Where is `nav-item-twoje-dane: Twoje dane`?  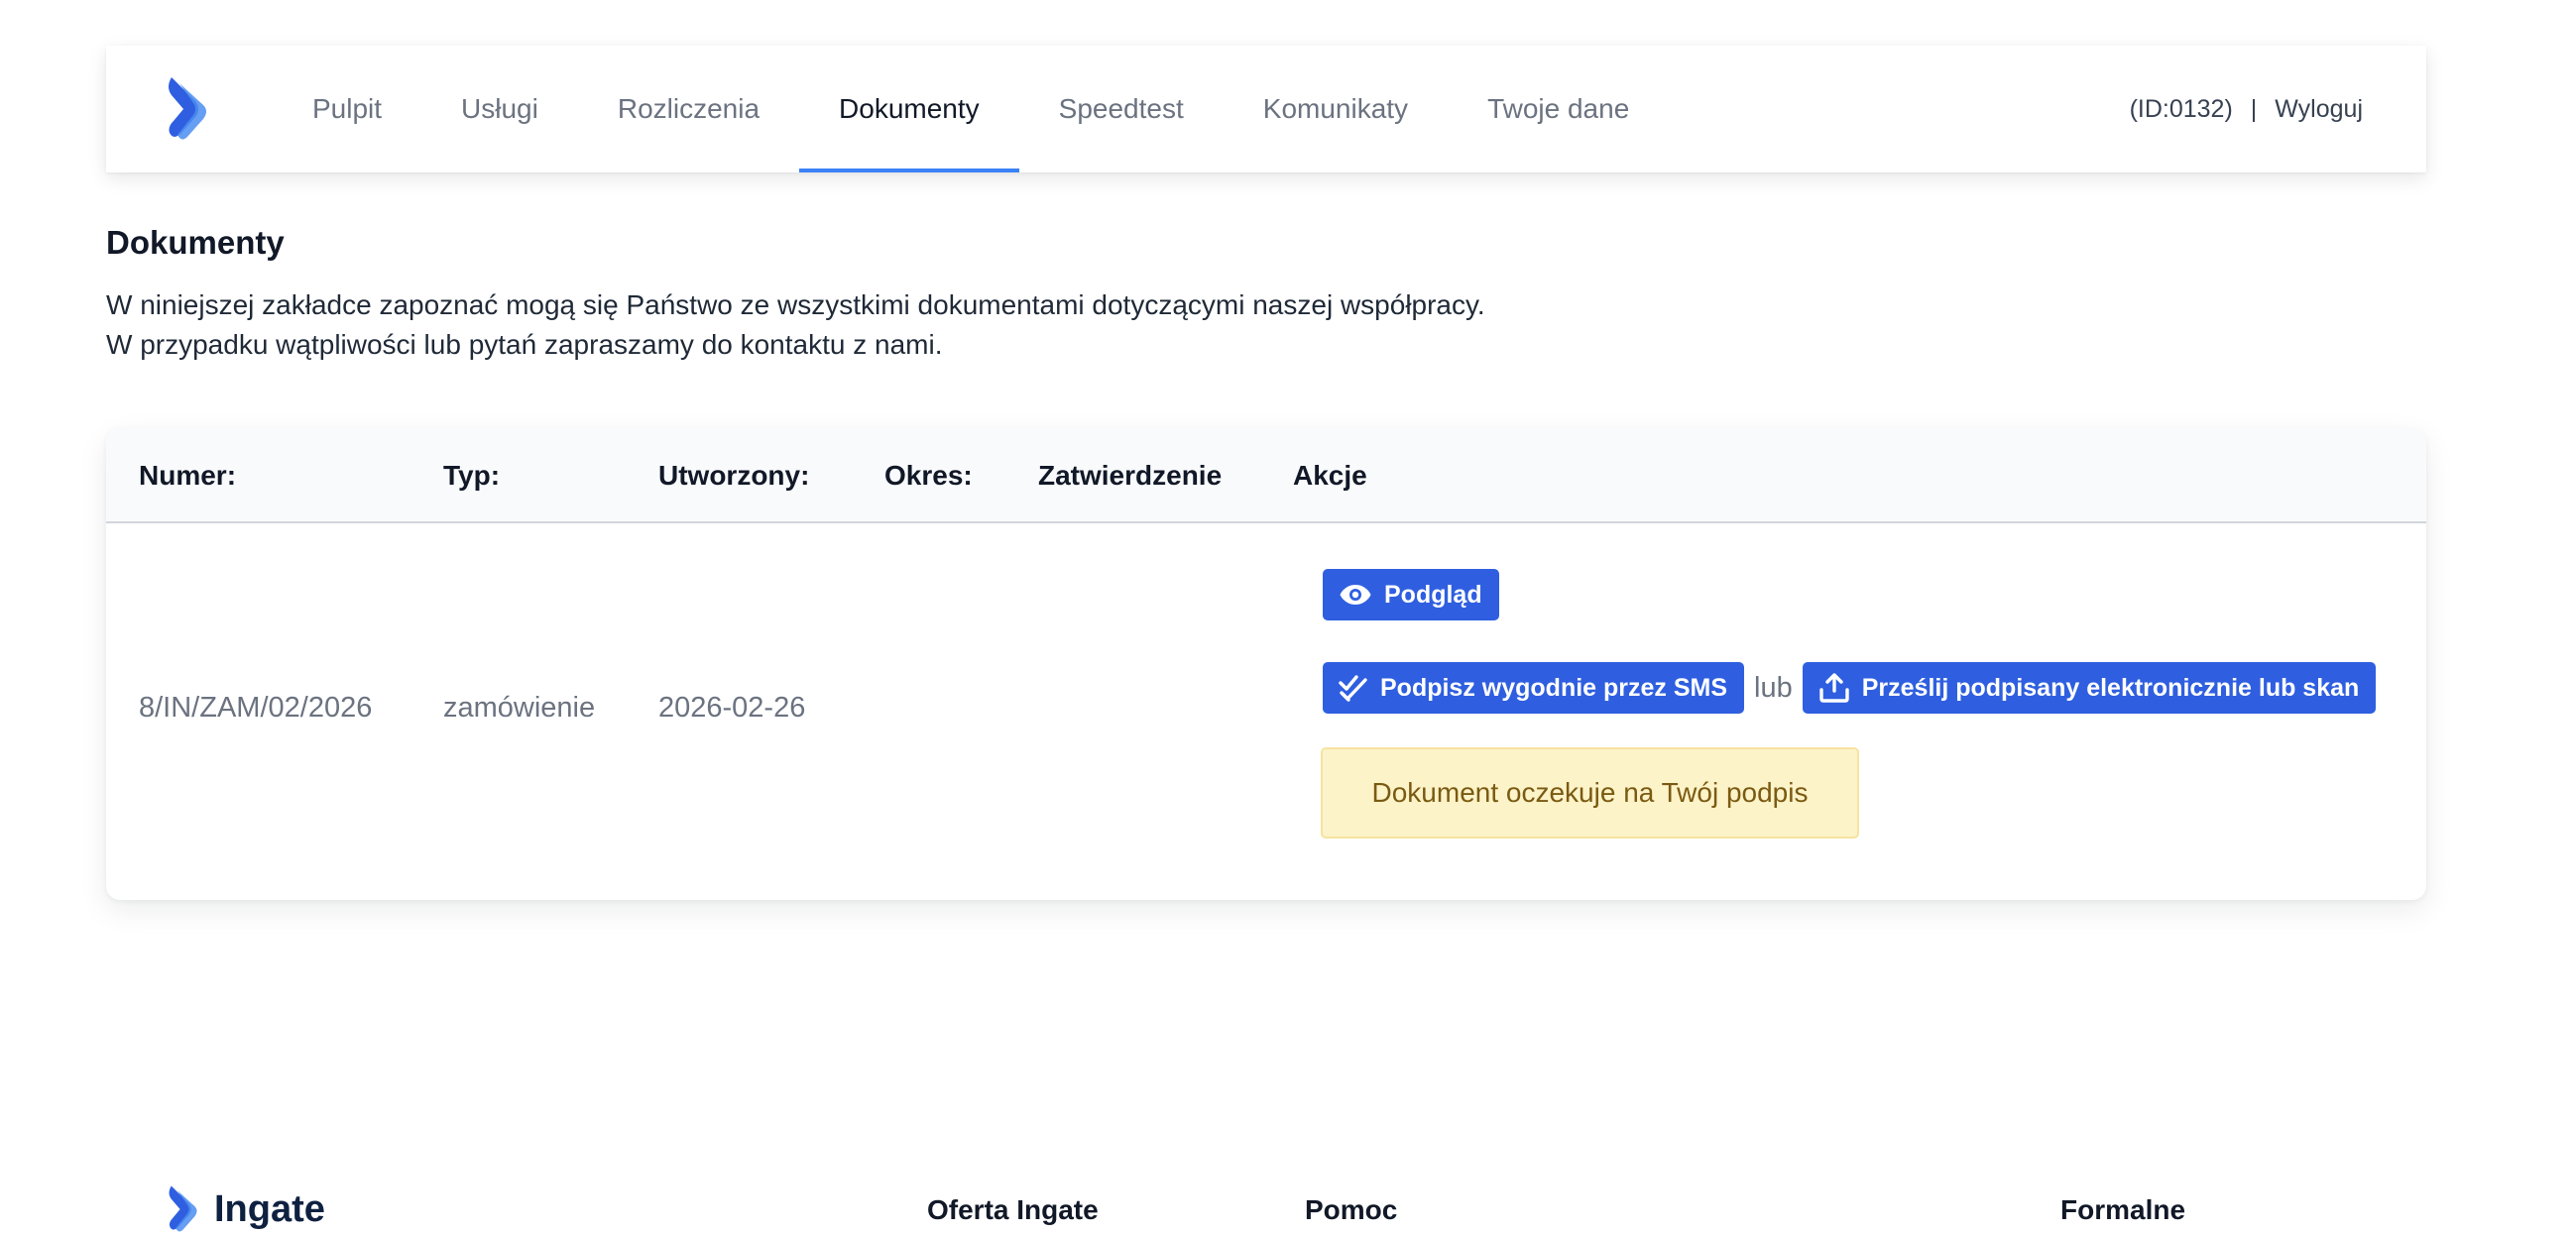 nav-item-twoje-dane: Twoje dane is located at coordinates (1558, 109).